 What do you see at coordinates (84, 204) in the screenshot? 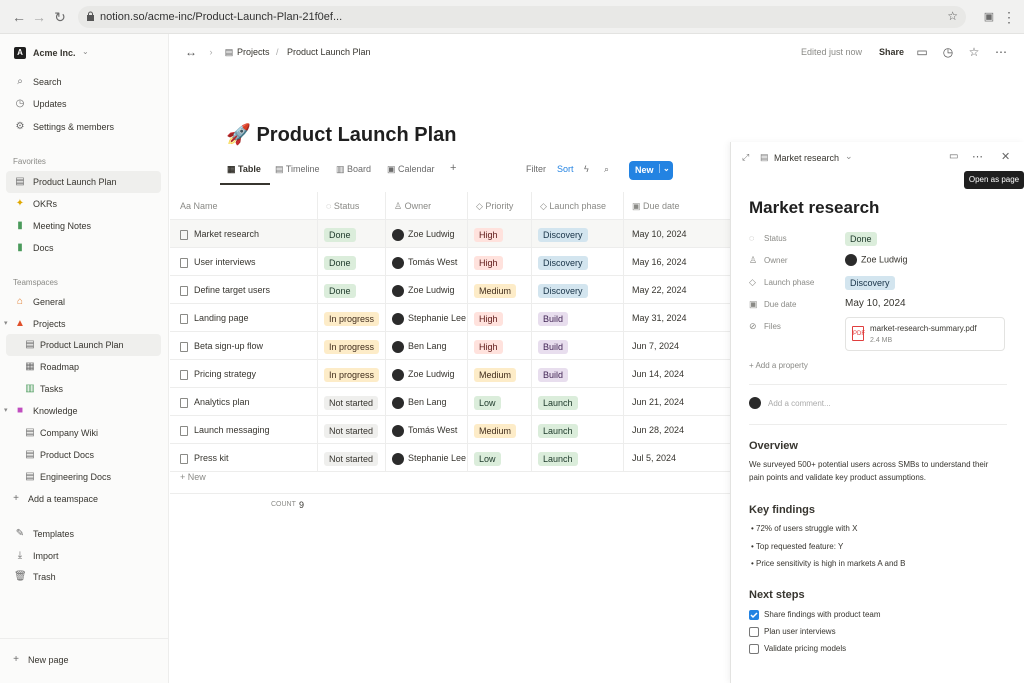
I see `sidebar-item-okrs: ✦ OKRs` at bounding box center [84, 204].